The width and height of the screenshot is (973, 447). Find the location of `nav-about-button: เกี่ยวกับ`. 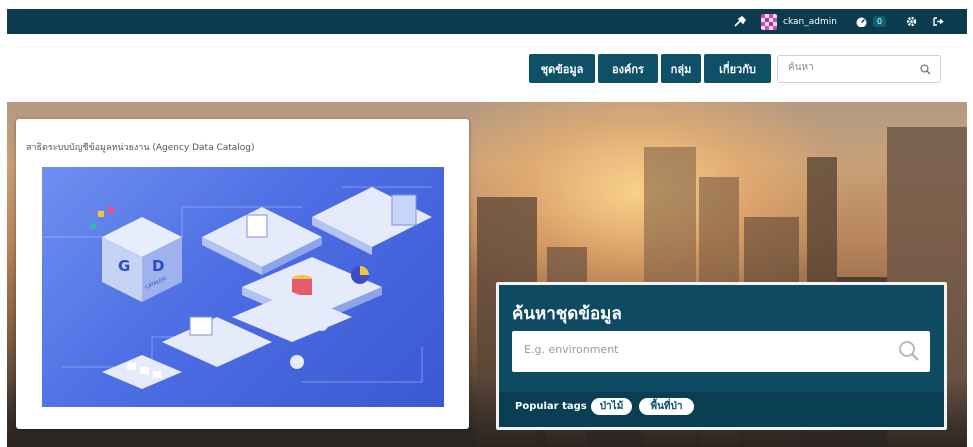

nav-about-button: เกี่ยวกับ is located at coordinates (737, 68).